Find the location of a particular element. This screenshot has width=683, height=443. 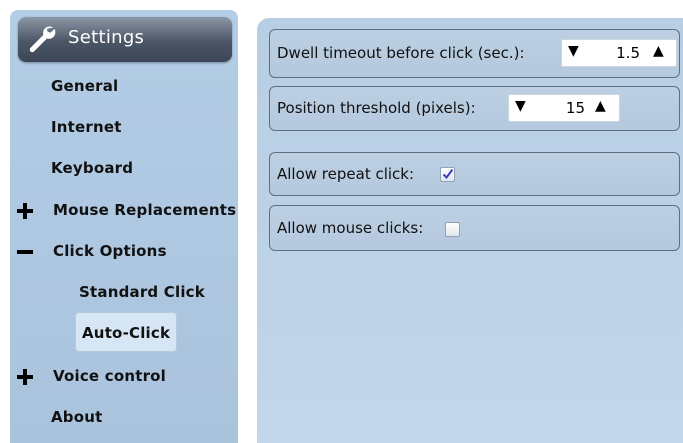

allow-repeat-click-checkbox is located at coordinates (447, 174).